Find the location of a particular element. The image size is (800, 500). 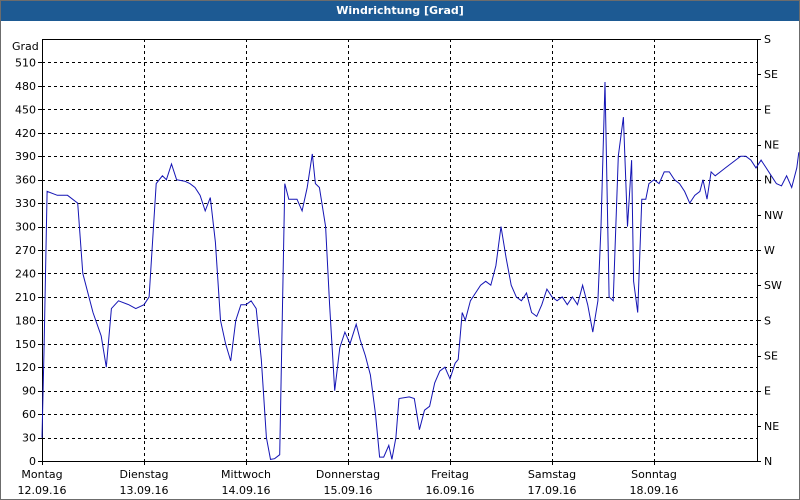

x-tick-date: 18.09.16 is located at coordinates (654, 490).